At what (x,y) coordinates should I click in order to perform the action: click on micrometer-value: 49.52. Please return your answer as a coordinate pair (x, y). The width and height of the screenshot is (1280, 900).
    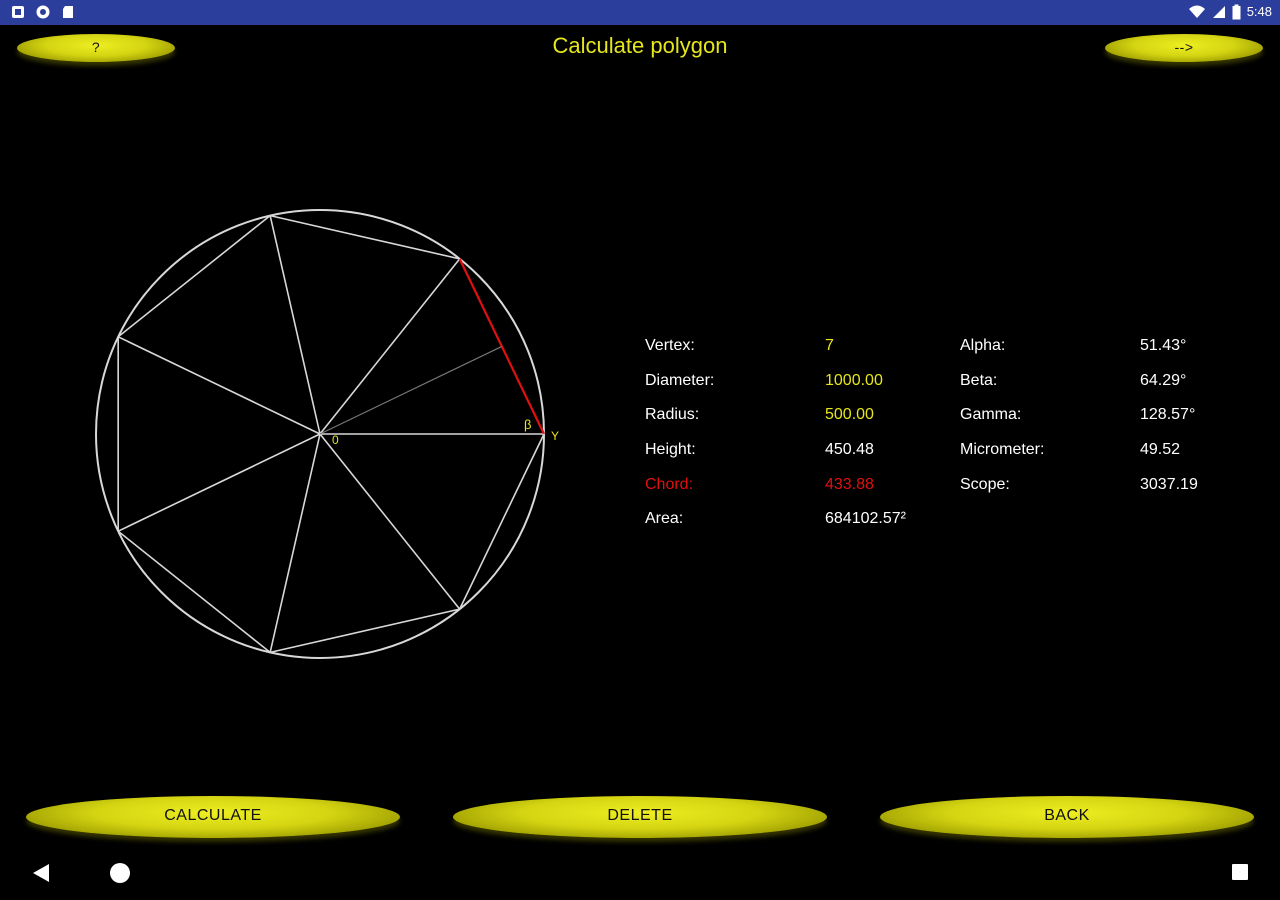
    Looking at the image, I should click on (1160, 449).